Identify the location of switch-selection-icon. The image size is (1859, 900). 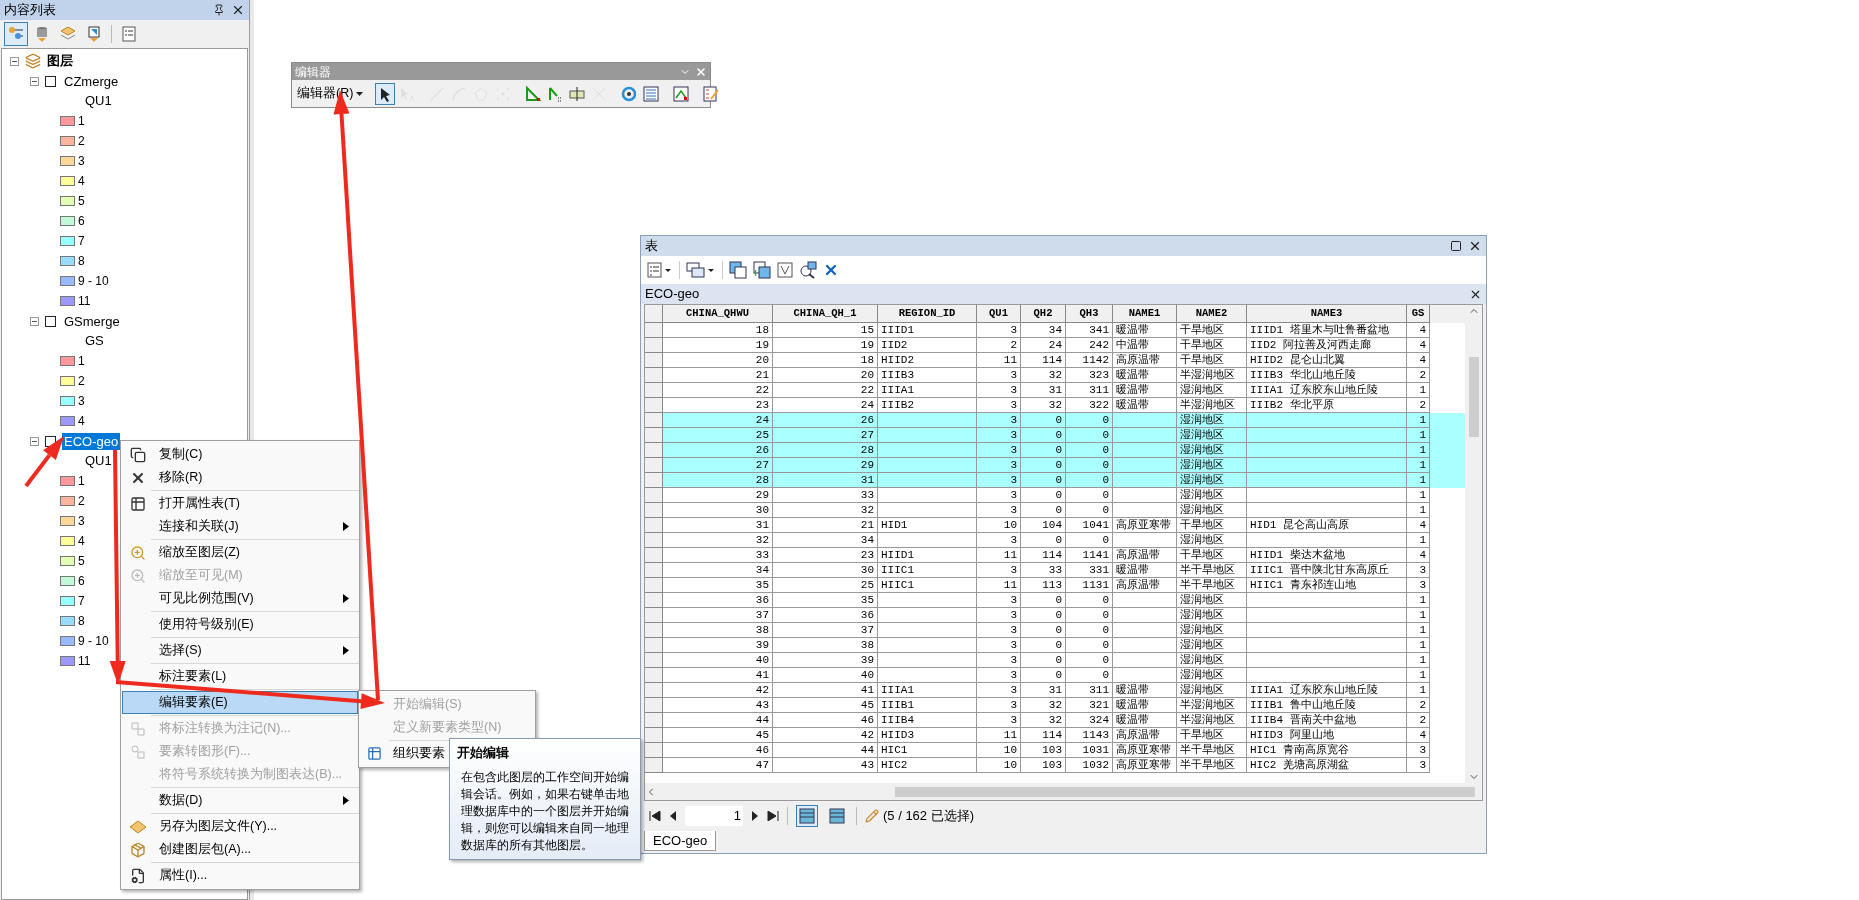
(762, 270).